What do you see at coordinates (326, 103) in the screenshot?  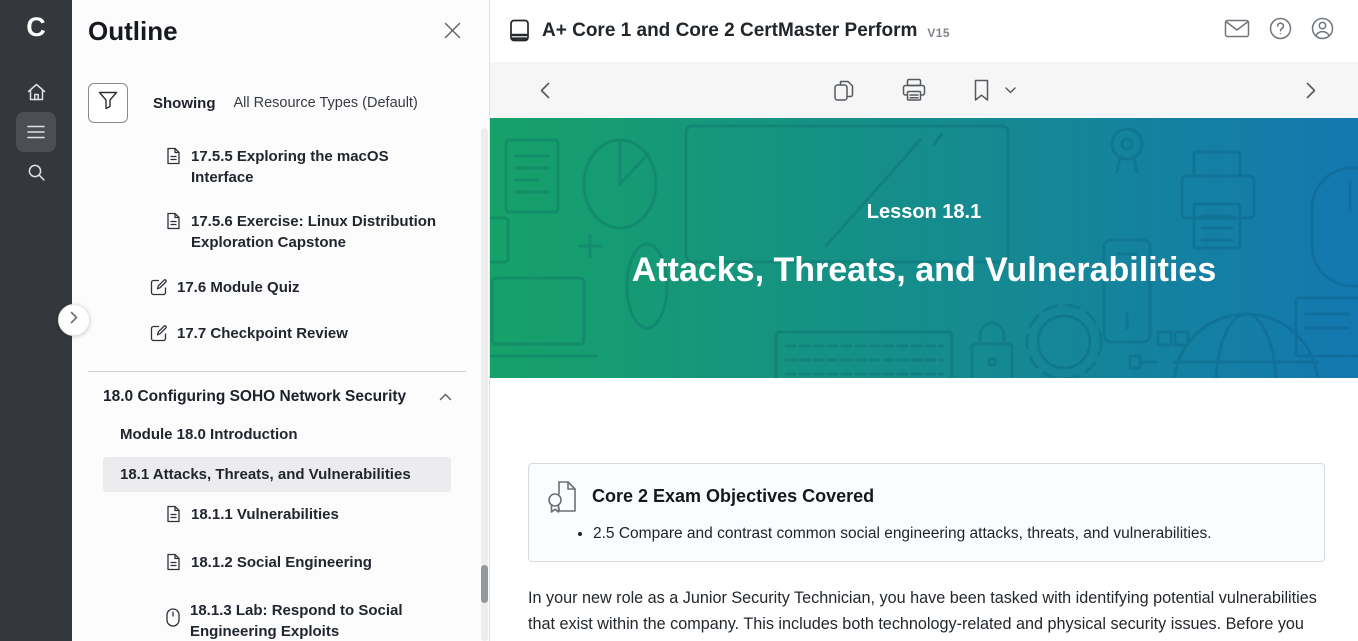 I see `filter-value: All Resource Types (Default)` at bounding box center [326, 103].